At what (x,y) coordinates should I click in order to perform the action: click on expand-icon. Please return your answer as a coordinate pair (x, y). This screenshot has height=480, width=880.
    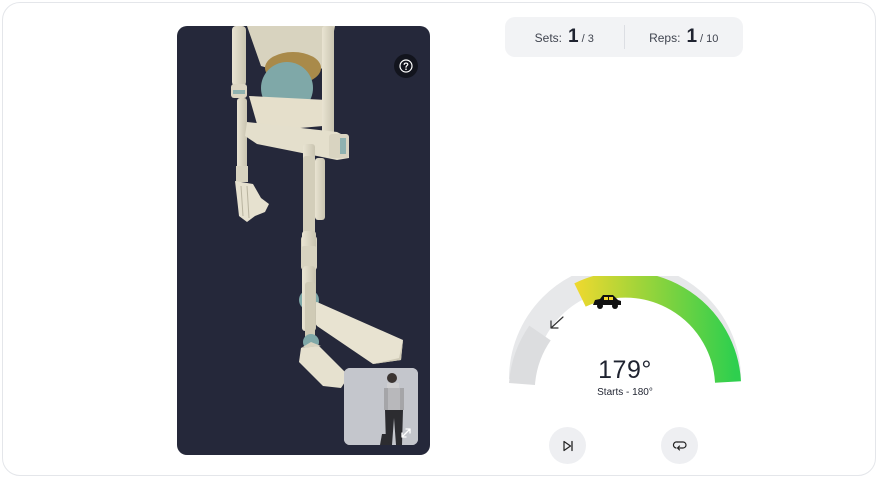
    Looking at the image, I should click on (406, 433).